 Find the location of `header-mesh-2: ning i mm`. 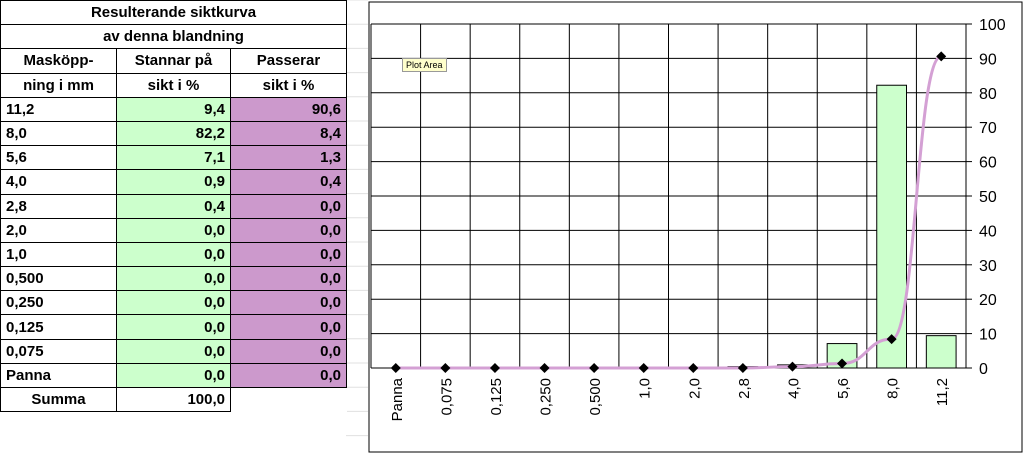

header-mesh-2: ning i mm is located at coordinates (58, 85).